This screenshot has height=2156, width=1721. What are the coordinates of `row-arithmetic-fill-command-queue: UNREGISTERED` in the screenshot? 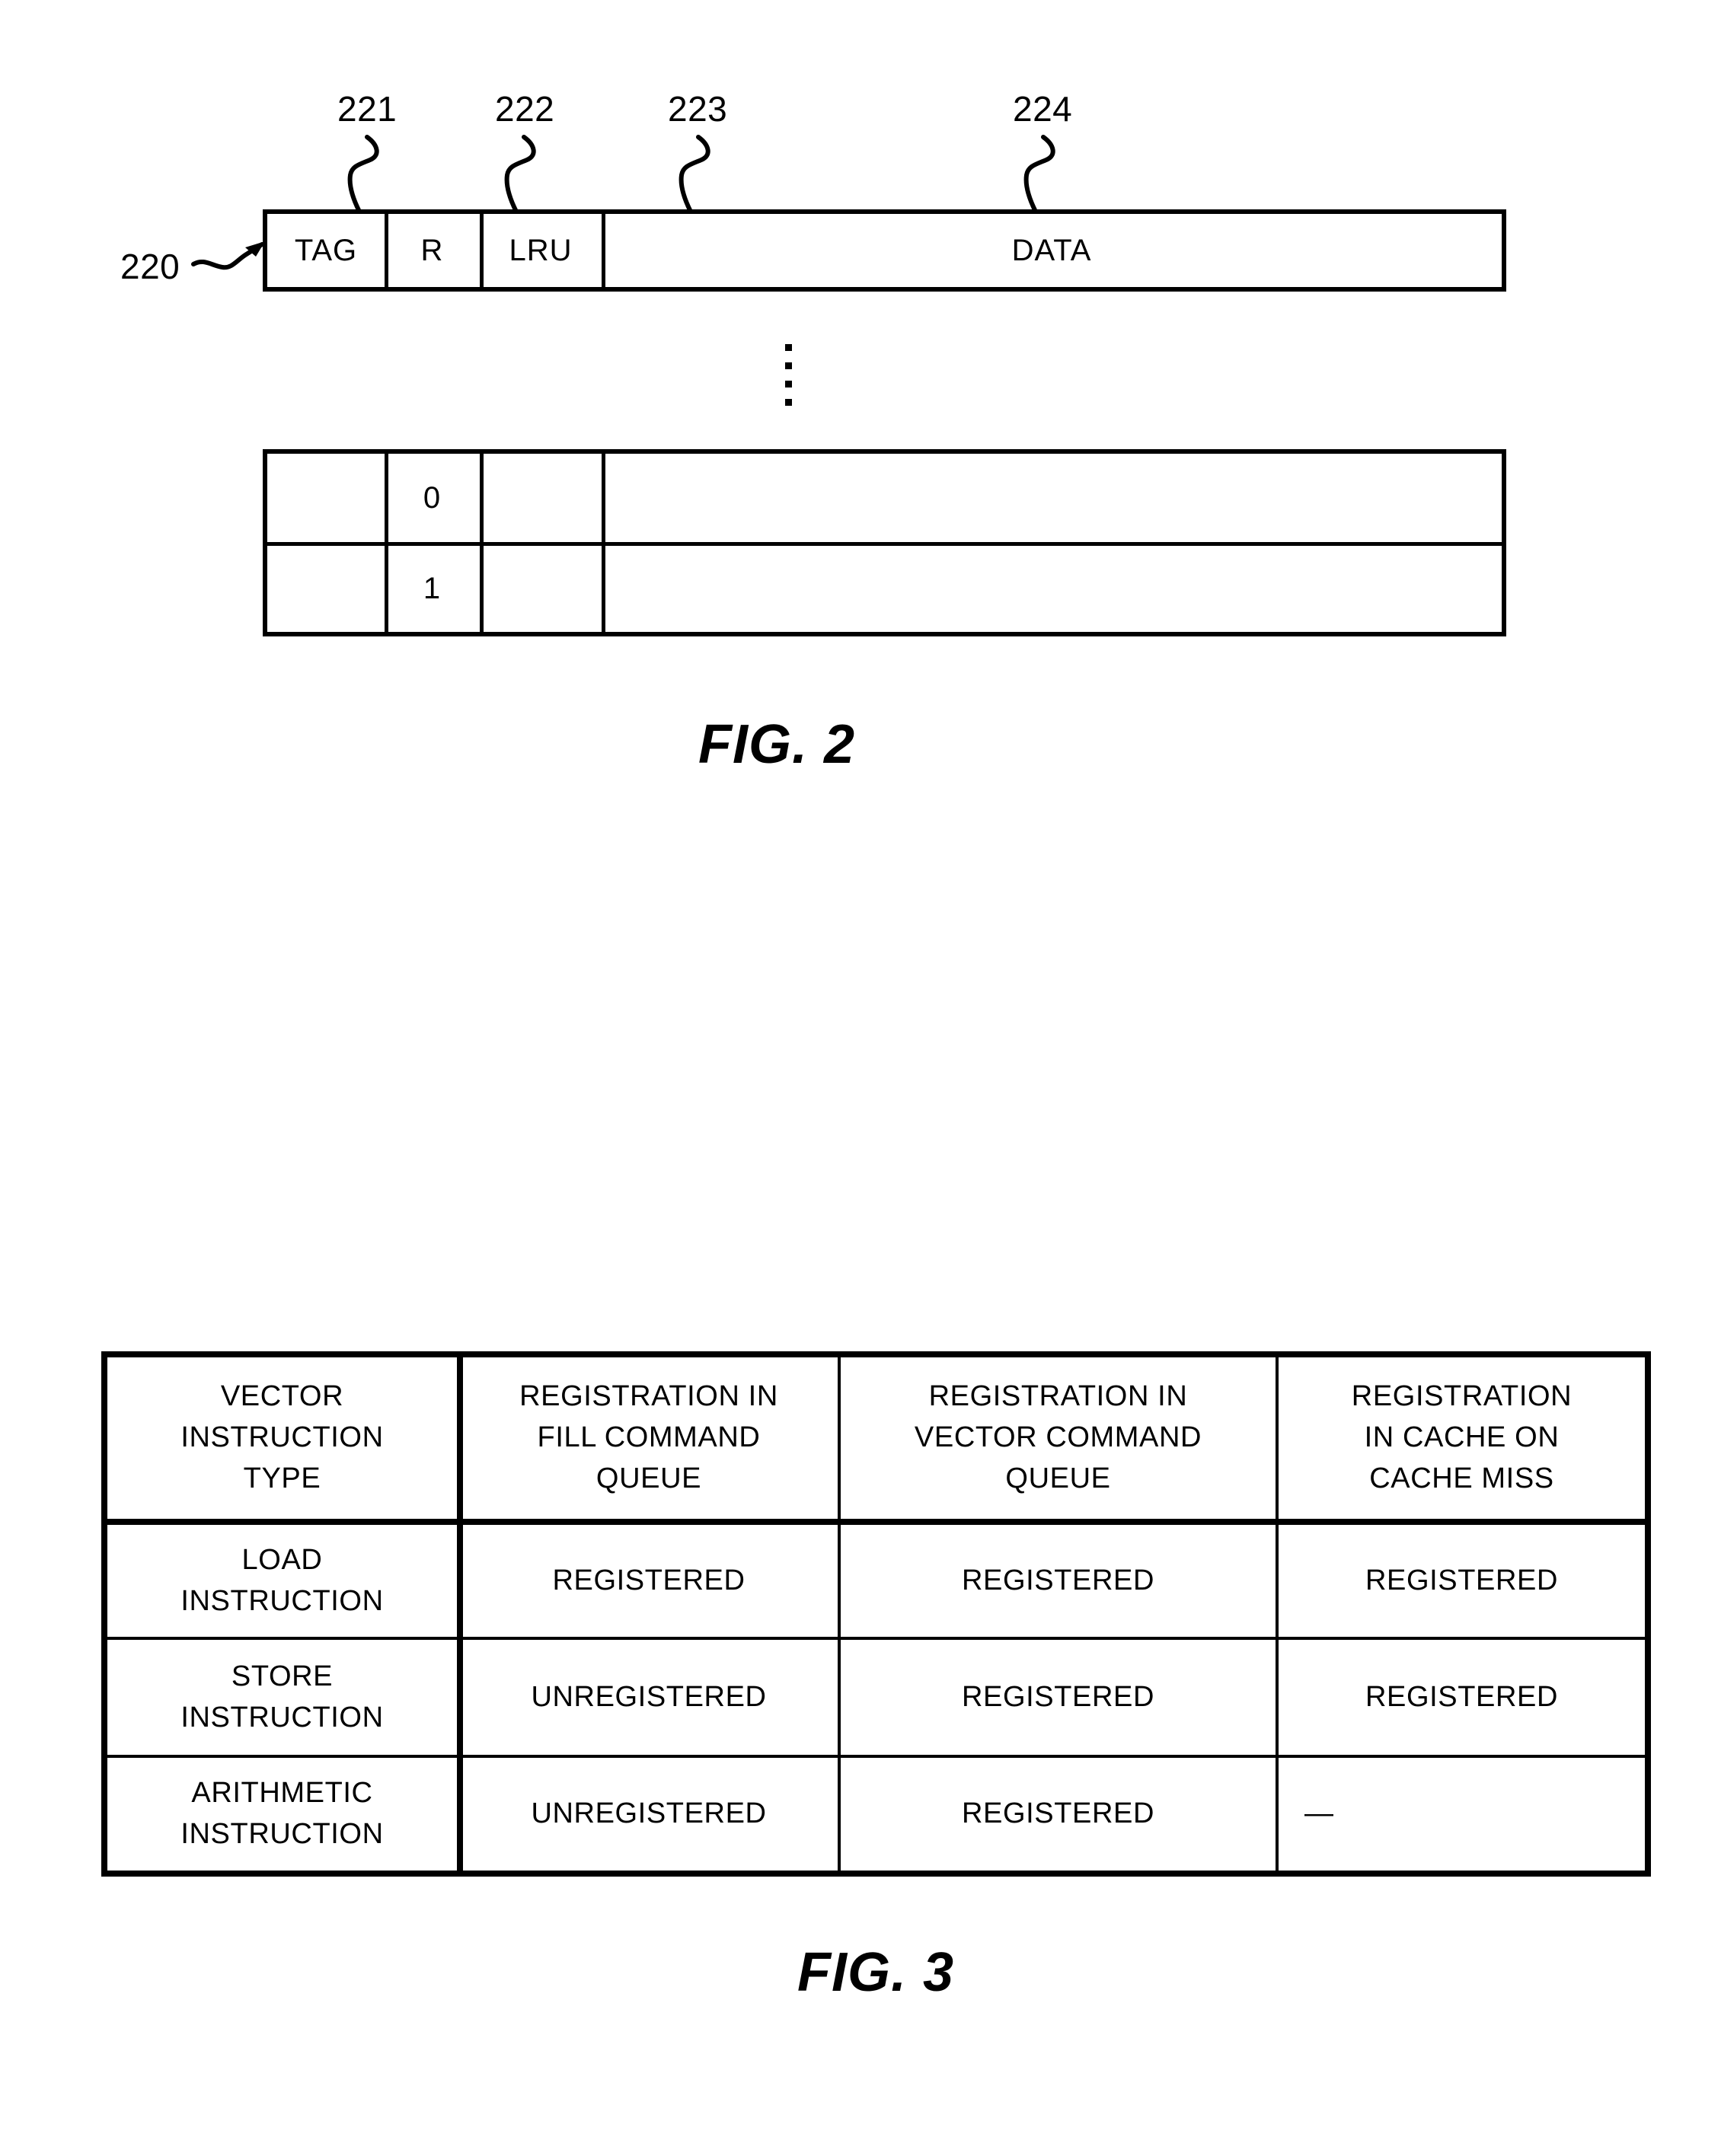 It's located at (649, 1814).